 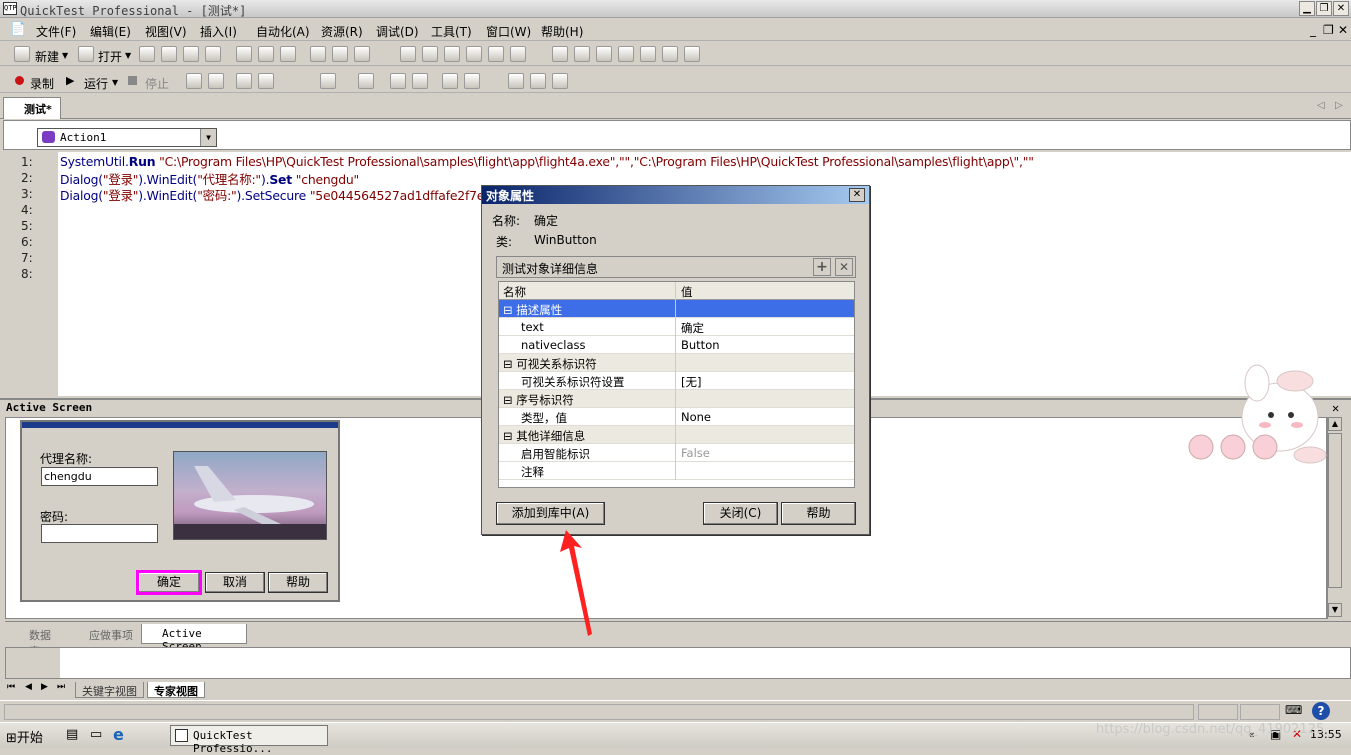 What do you see at coordinates (37, 641) in the screenshot?
I see `tab-data-table: 数据表` at bounding box center [37, 641].